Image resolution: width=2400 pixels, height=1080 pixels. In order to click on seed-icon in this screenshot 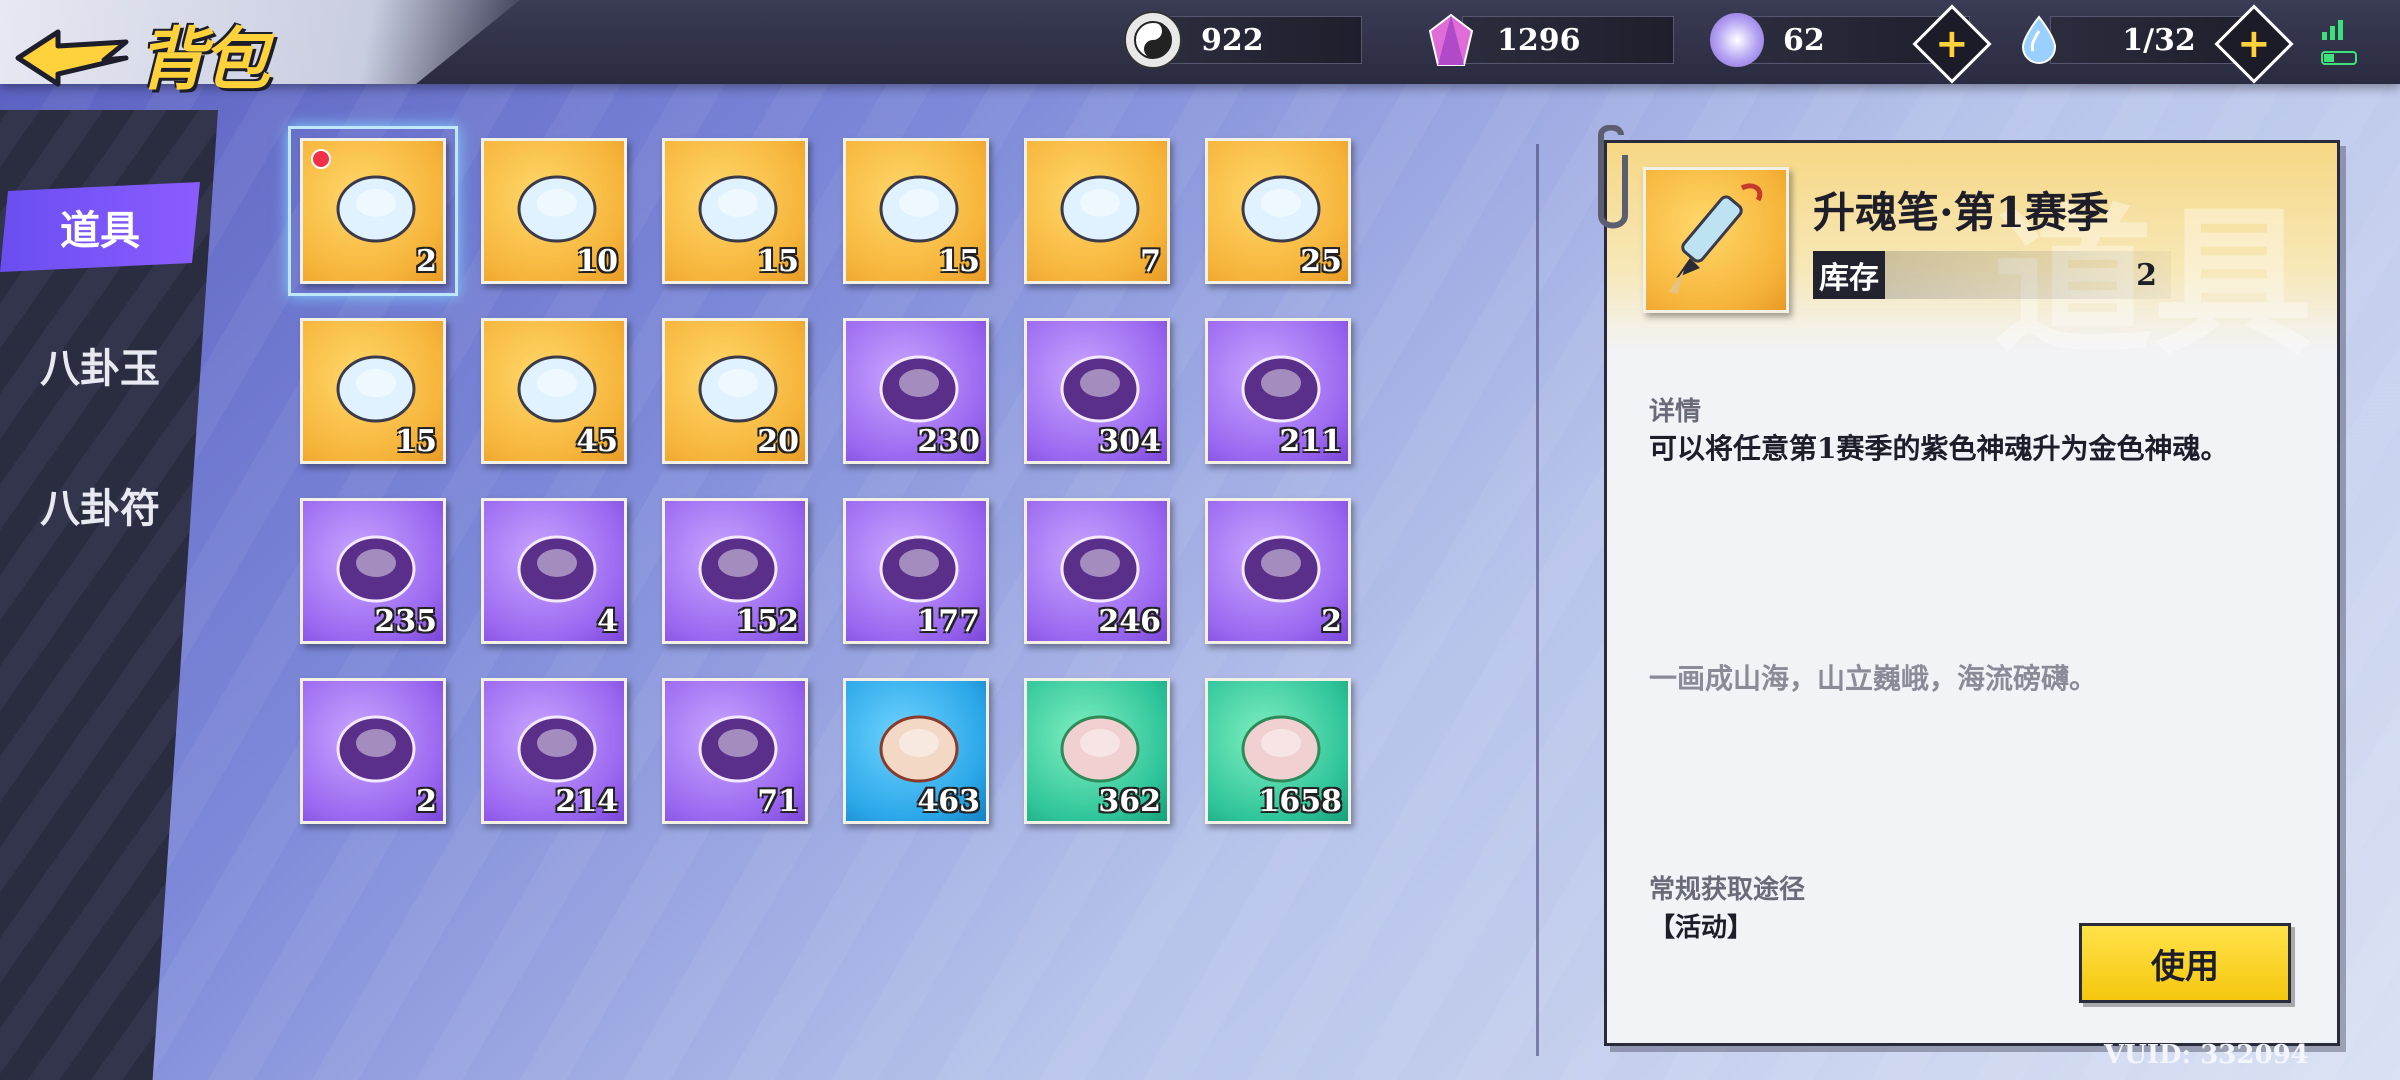, I will do `click(557, 562)`.